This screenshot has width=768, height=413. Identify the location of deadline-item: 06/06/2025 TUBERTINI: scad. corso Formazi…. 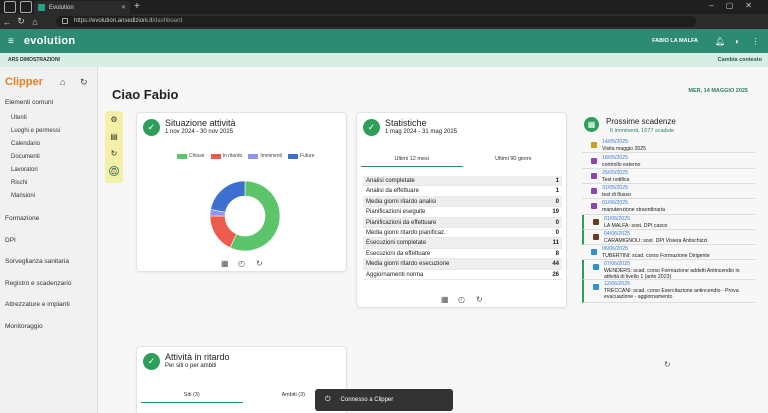
(668, 252).